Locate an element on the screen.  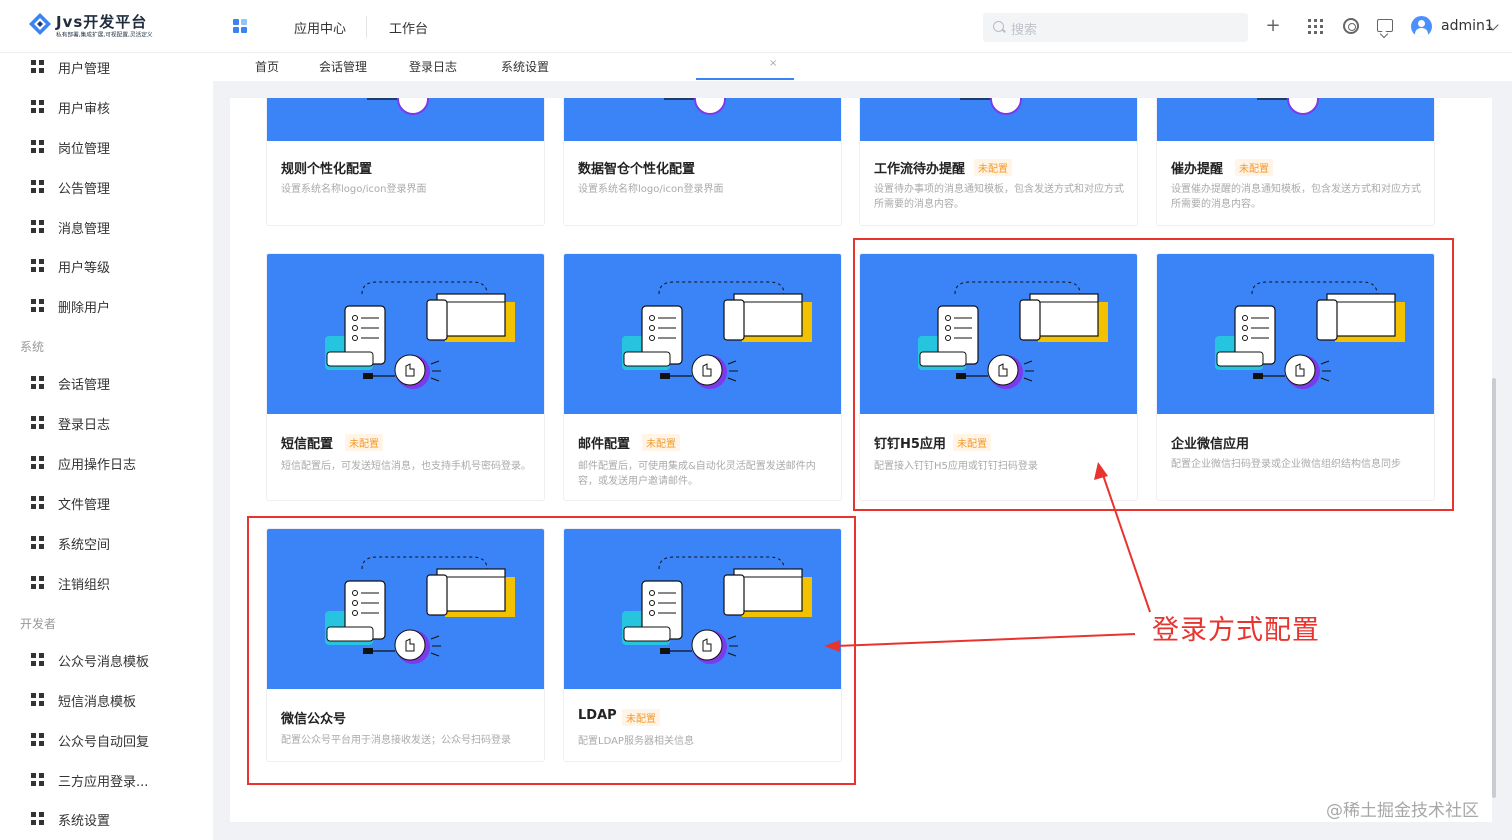
annotation-arrows is located at coordinates (987, 557).